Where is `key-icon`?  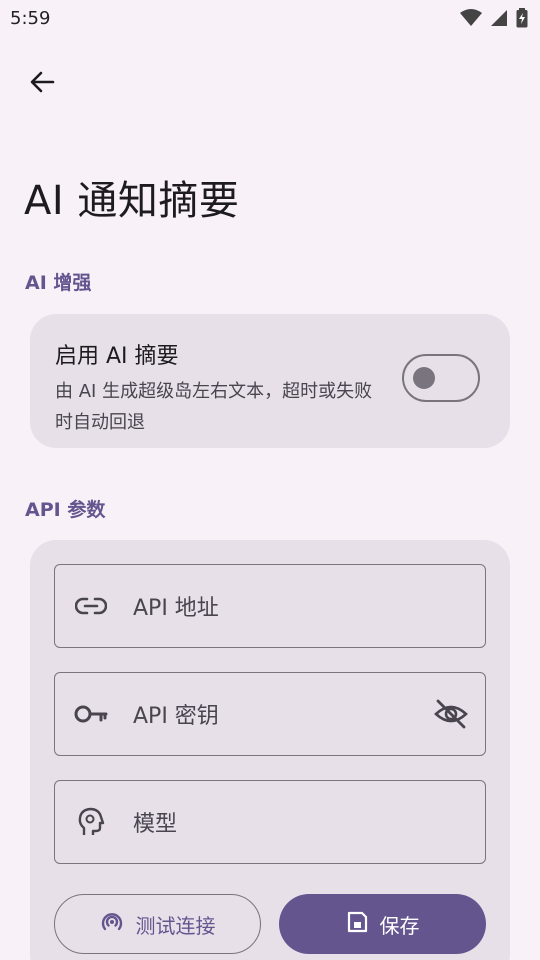 key-icon is located at coordinates (91, 714).